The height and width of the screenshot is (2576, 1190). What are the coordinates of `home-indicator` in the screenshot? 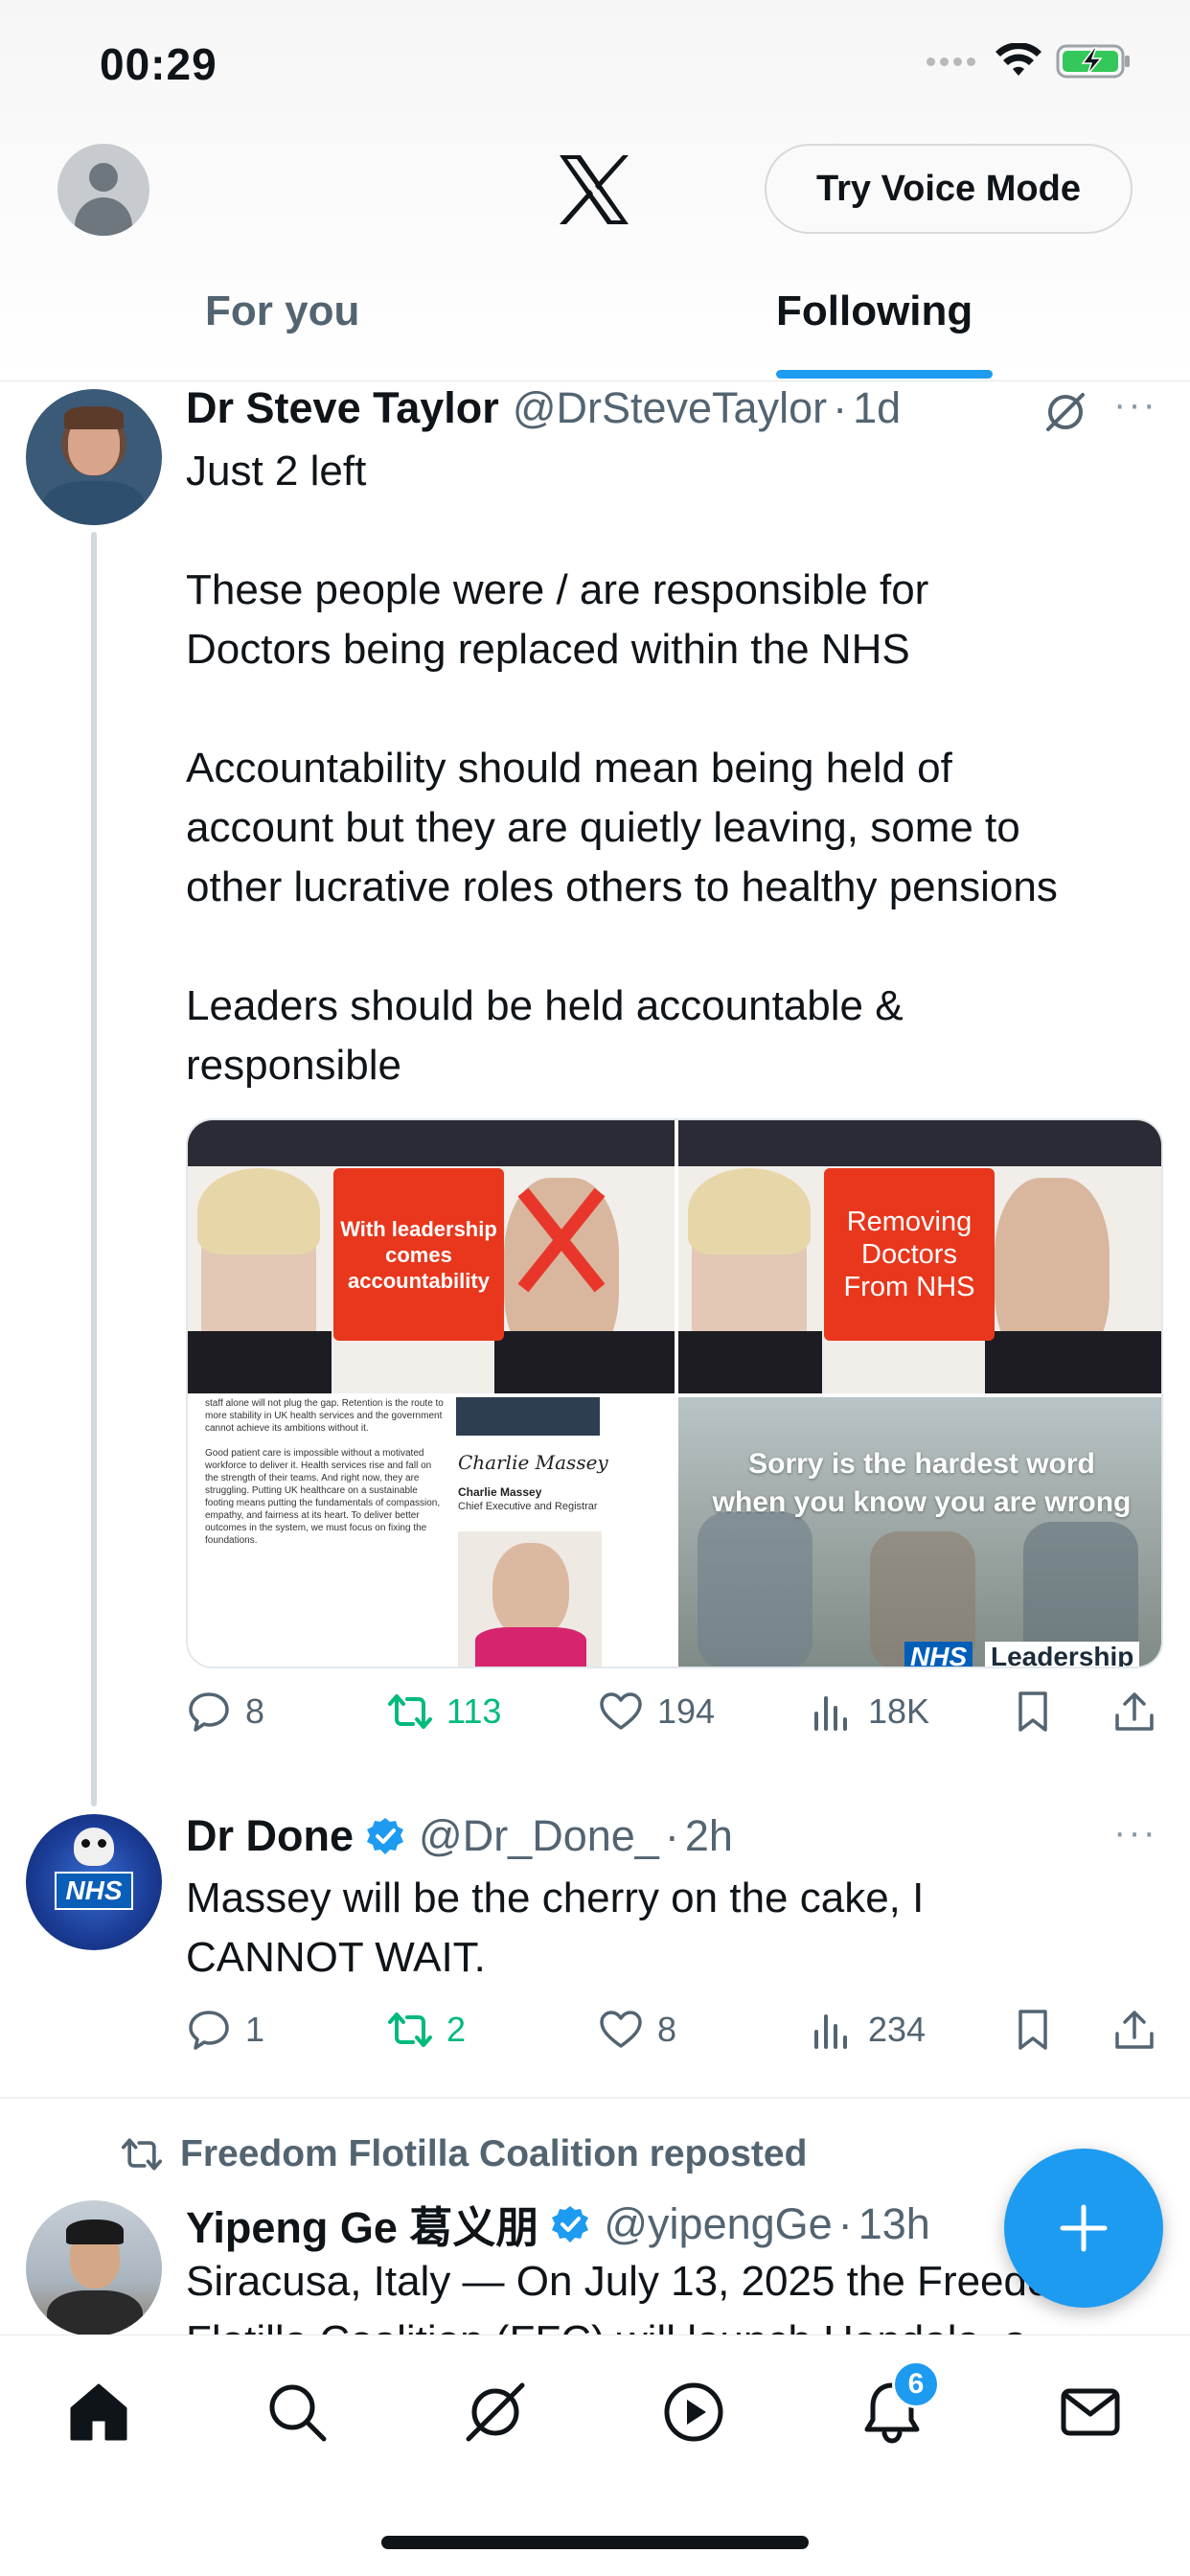 It's located at (595, 2542).